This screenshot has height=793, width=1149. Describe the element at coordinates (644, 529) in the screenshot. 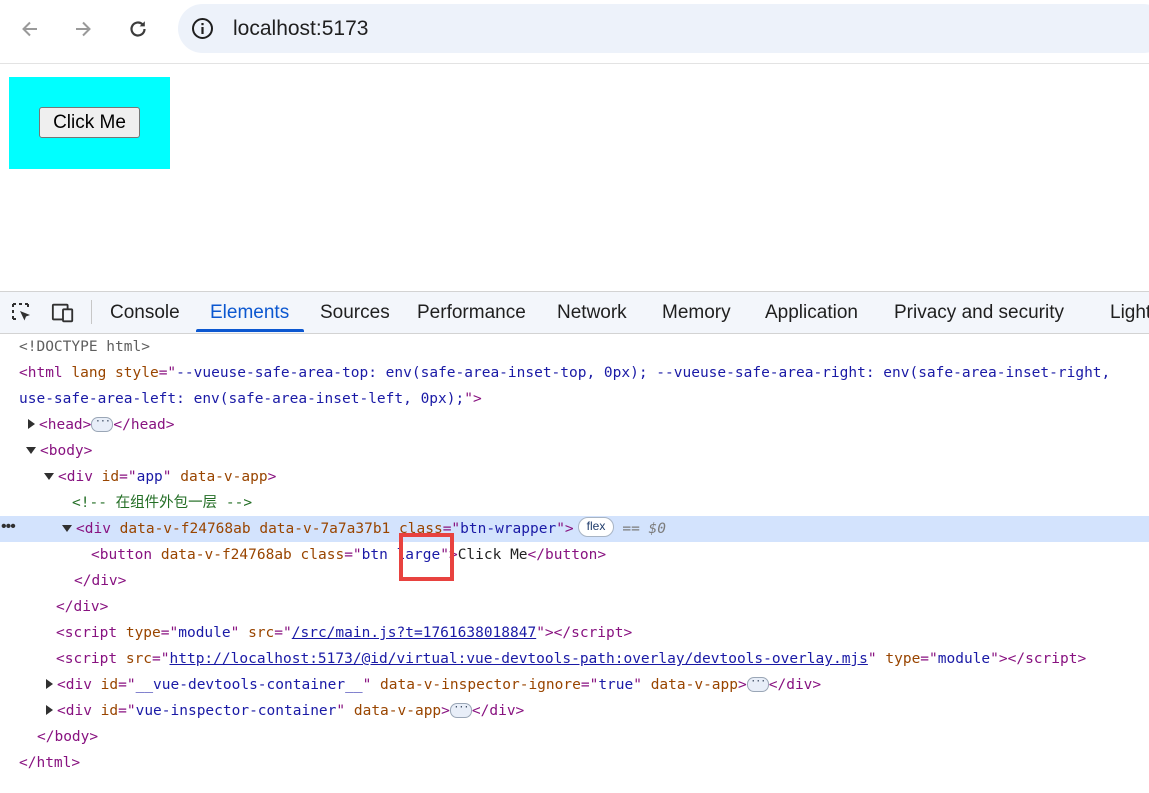

I see `selected-node-marker: == $0` at that location.